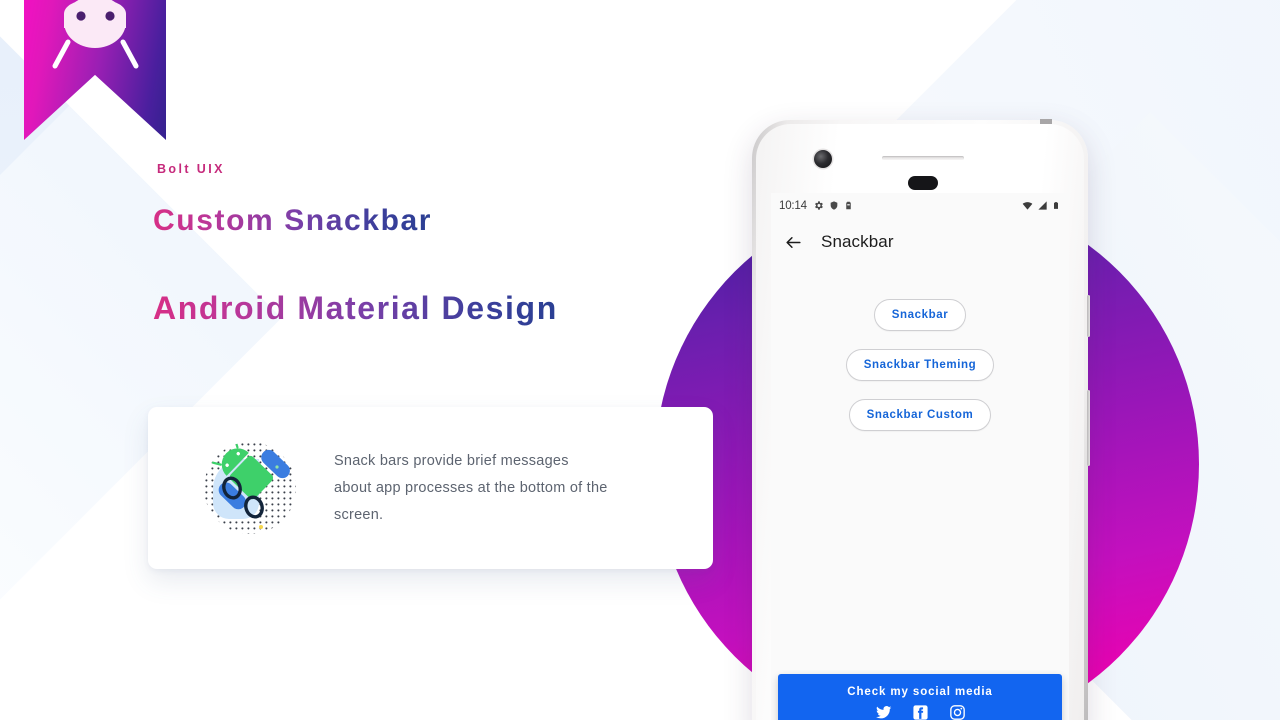 The height and width of the screenshot is (720, 1280). Describe the element at coordinates (920, 242) in the screenshot. I see `app-bar: Snackbar` at that location.